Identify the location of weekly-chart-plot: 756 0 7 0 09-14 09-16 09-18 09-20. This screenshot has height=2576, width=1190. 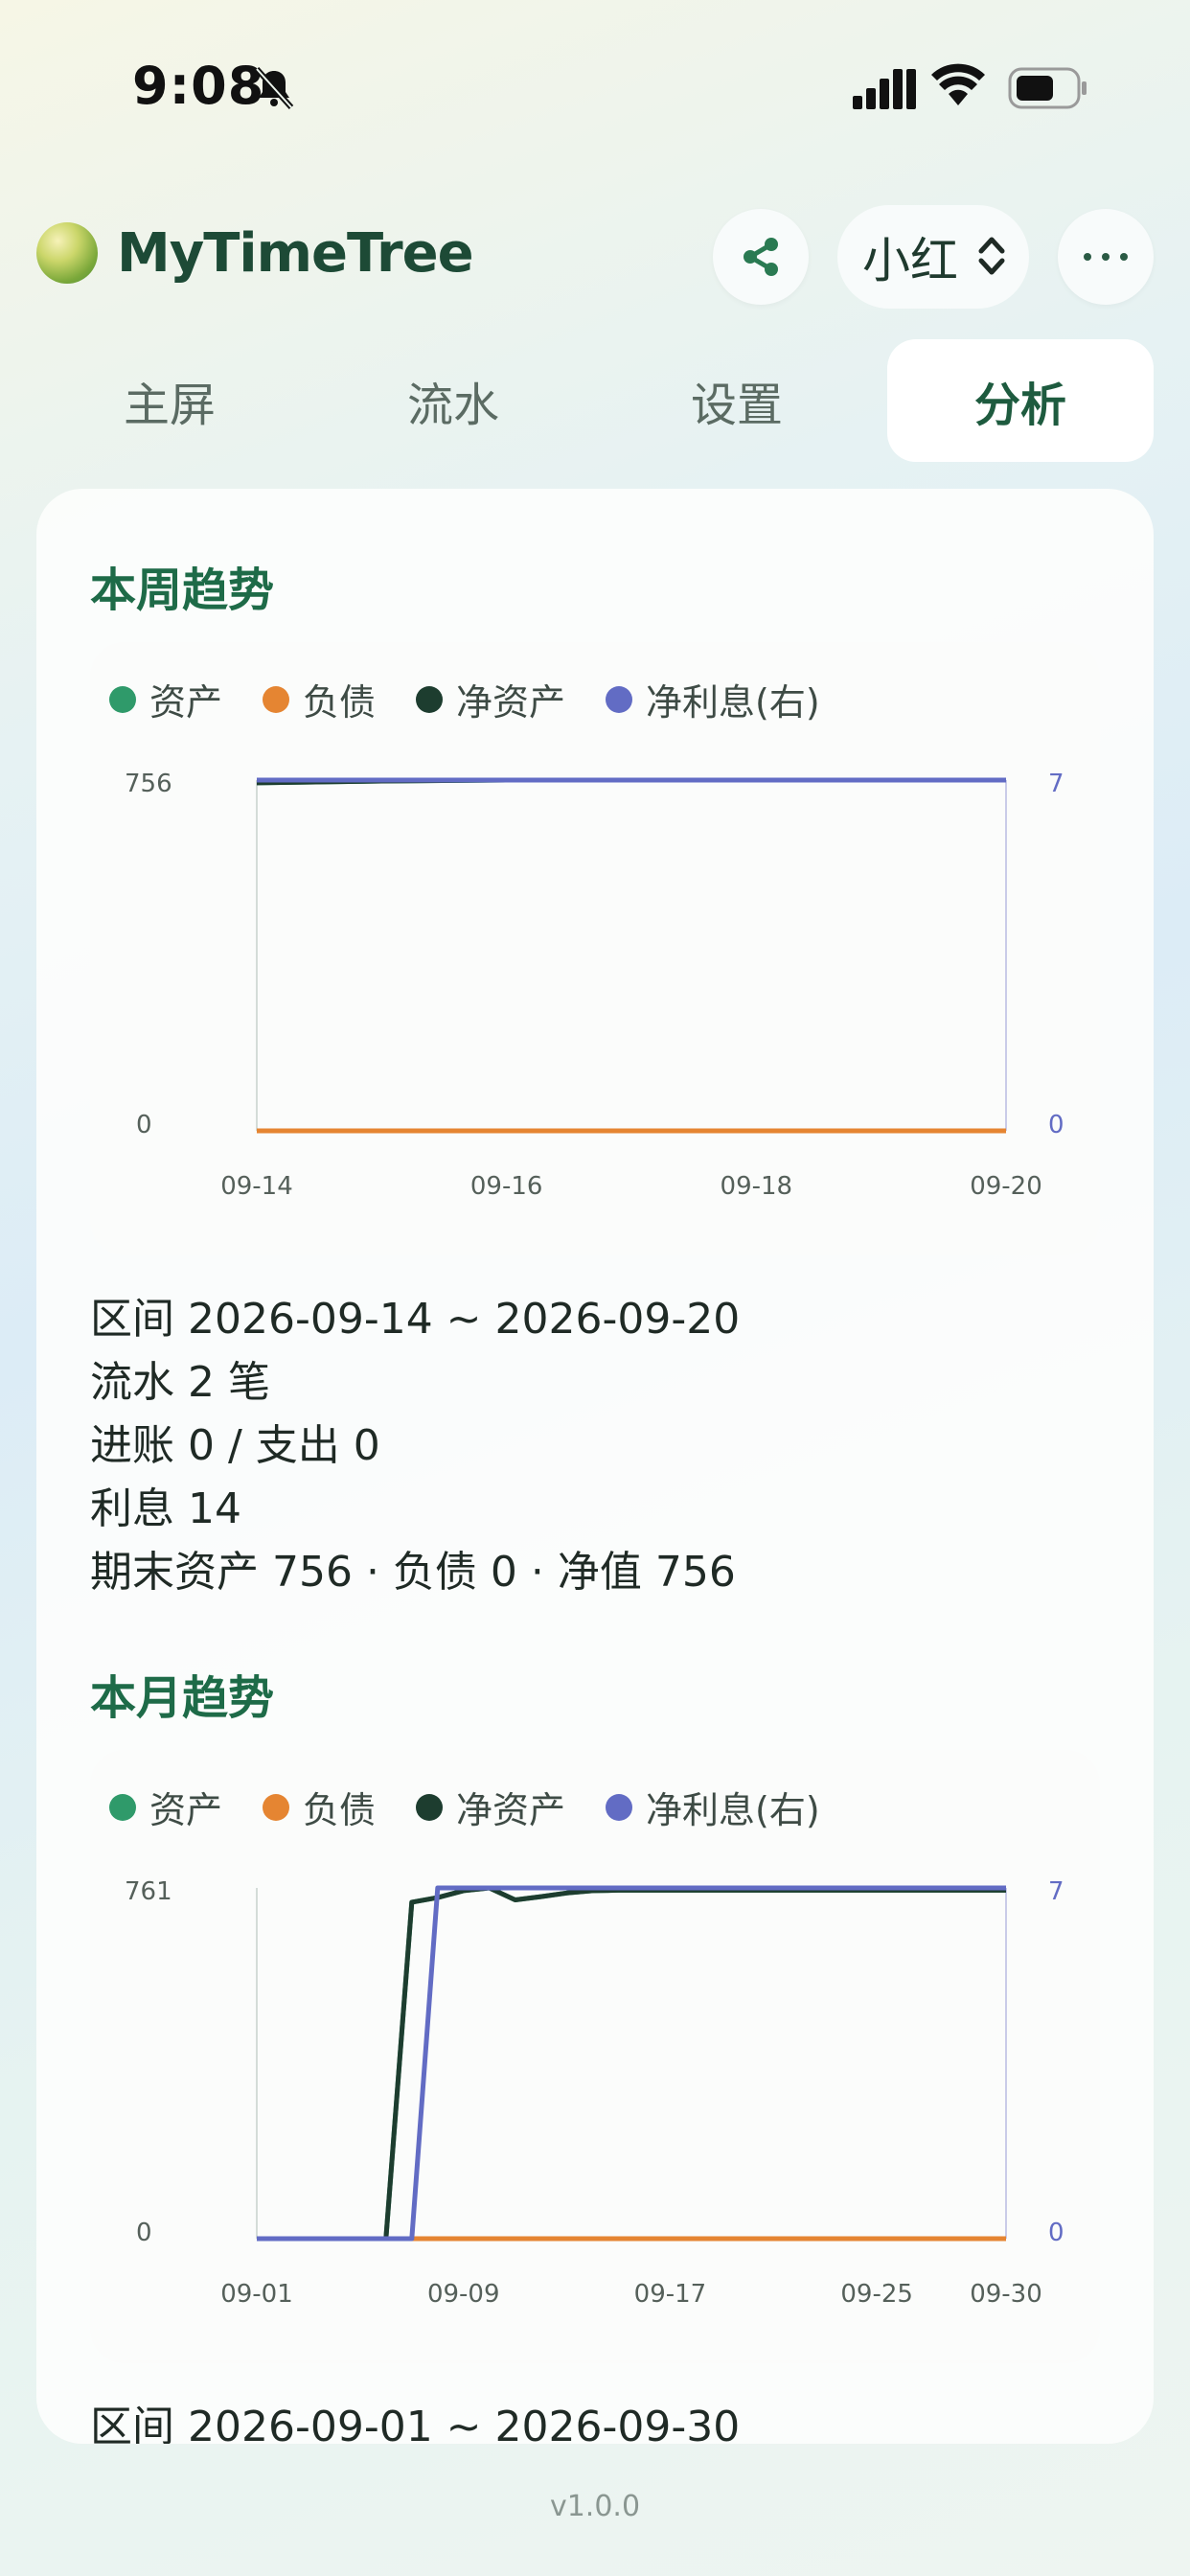
(594, 985).